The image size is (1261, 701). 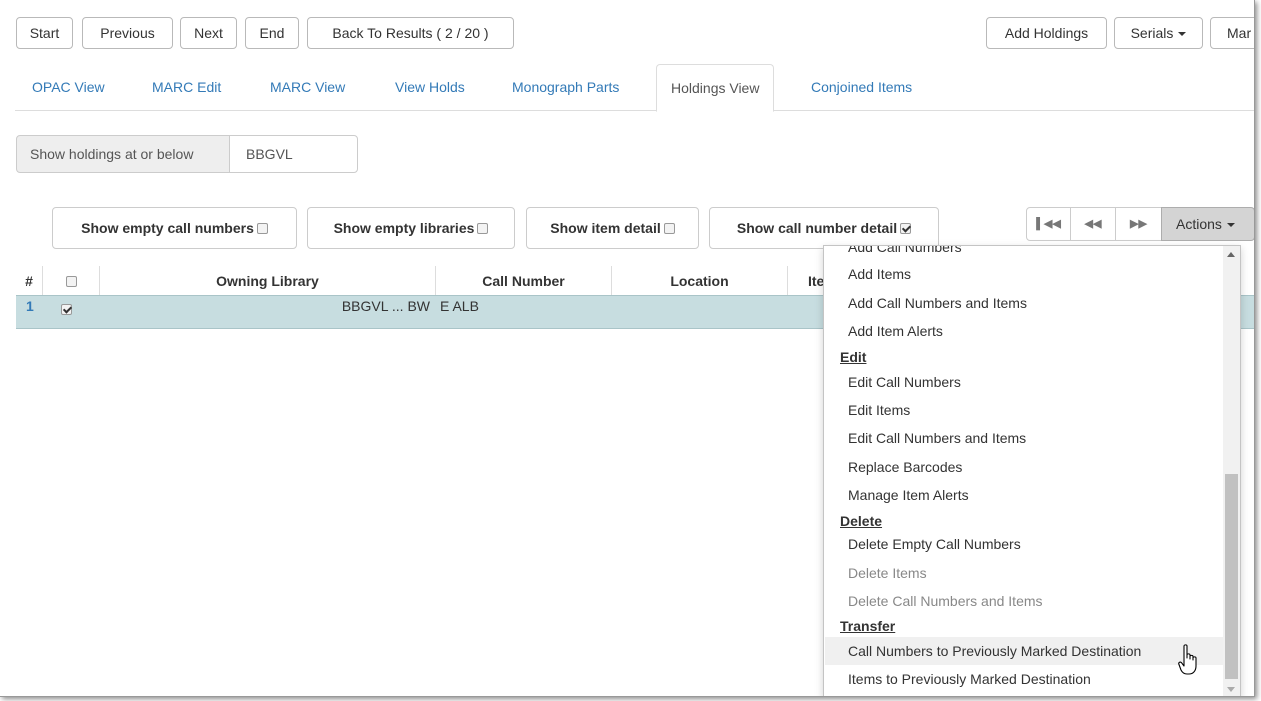 What do you see at coordinates (1046, 33) in the screenshot?
I see `add-holdings-button: Add Holdings` at bounding box center [1046, 33].